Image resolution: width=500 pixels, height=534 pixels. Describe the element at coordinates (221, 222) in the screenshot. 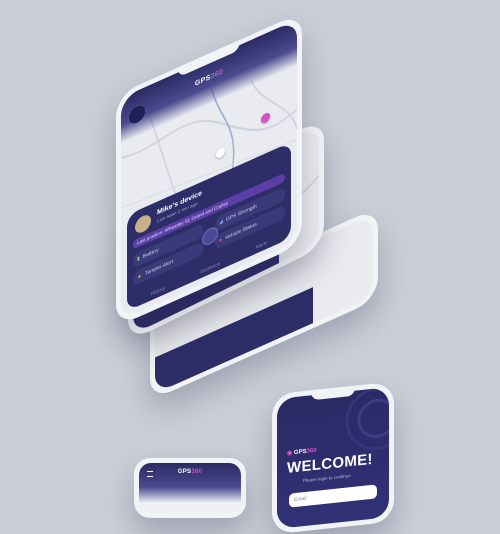

I see `signal-icon: ◢` at that location.